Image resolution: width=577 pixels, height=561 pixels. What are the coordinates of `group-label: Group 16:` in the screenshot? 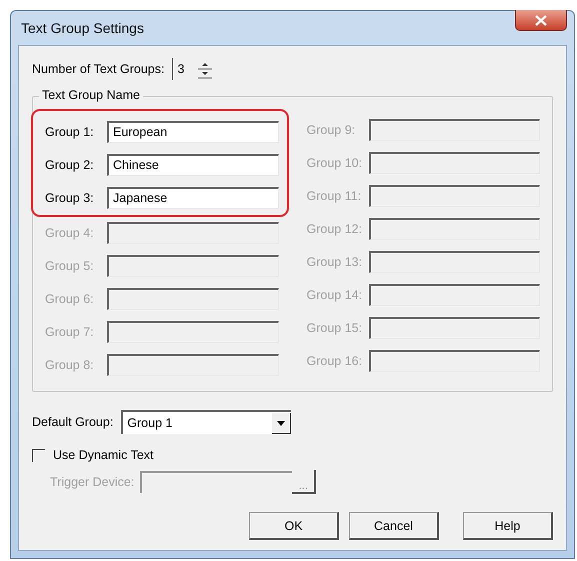 It's located at (335, 361).